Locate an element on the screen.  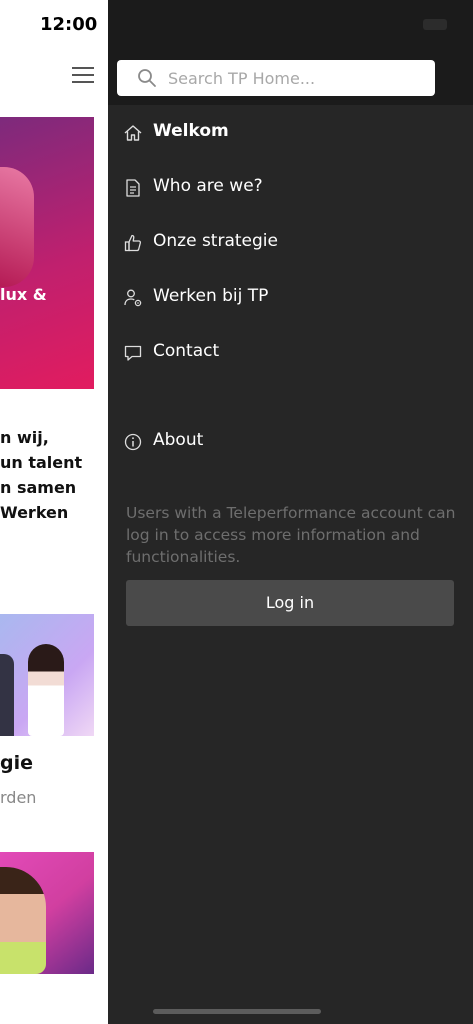
nav-item-onze-strategie: Onze strategie is located at coordinates (290, 243).